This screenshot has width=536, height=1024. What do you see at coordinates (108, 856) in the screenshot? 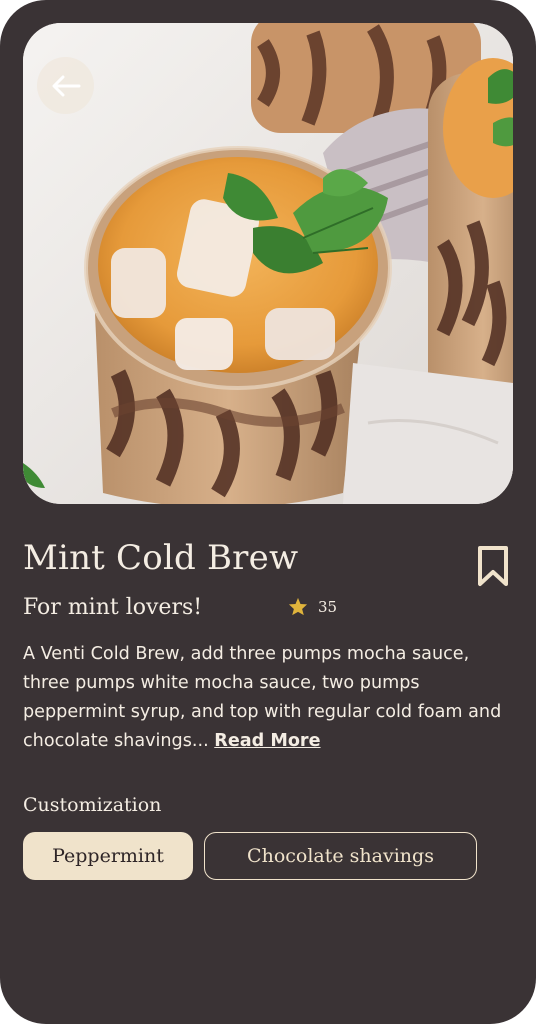
I see `customization-chip-peppermint: Peppermint` at bounding box center [108, 856].